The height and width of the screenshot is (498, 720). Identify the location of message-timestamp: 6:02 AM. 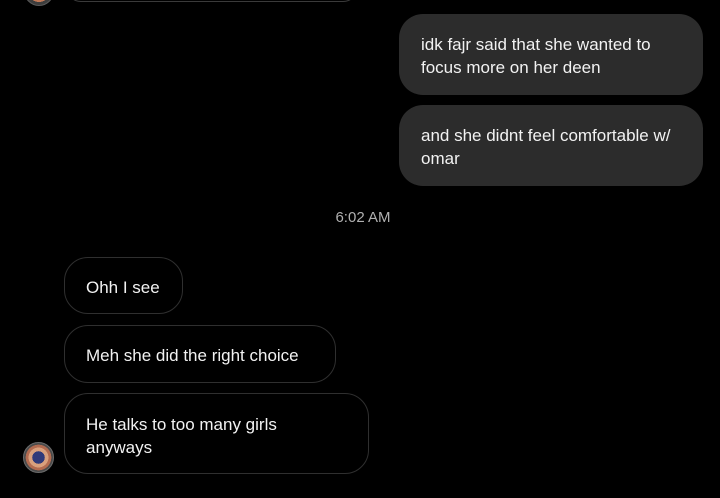
(363, 217).